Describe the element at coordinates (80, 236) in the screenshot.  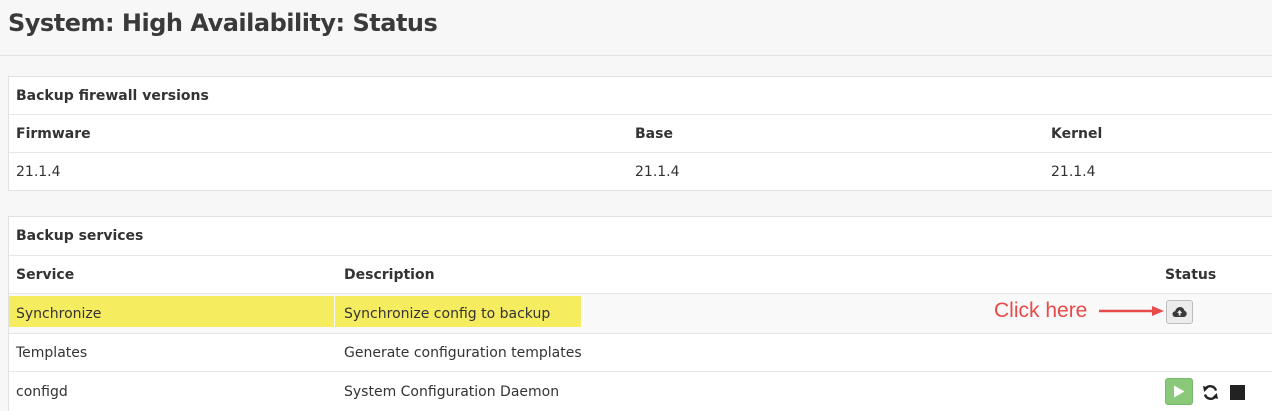
I see `panel-title: Backup services` at that location.